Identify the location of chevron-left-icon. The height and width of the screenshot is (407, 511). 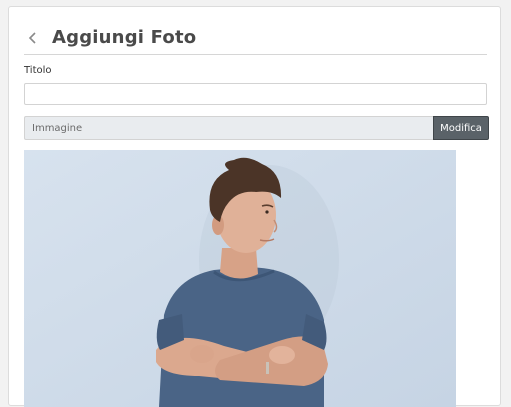
(32, 37).